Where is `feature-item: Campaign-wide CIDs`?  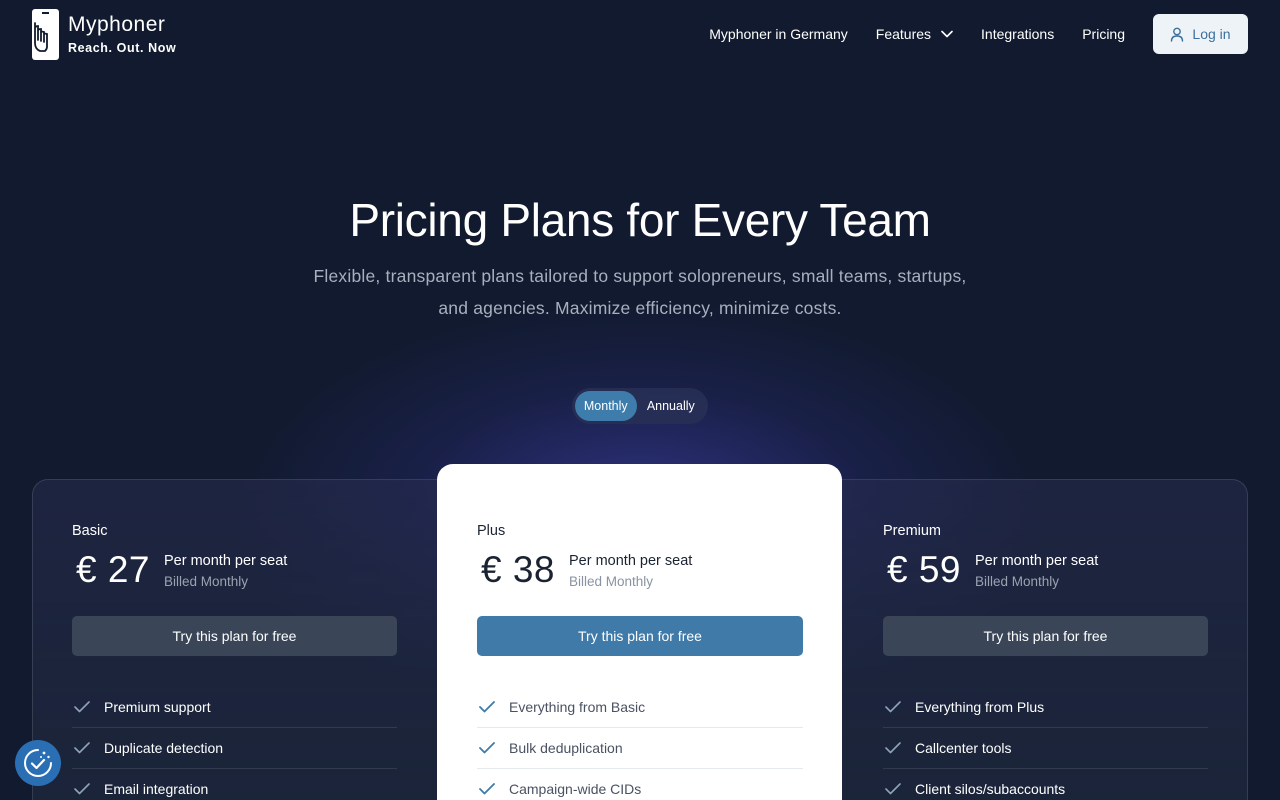
feature-item: Campaign-wide CIDs is located at coordinates (640, 784).